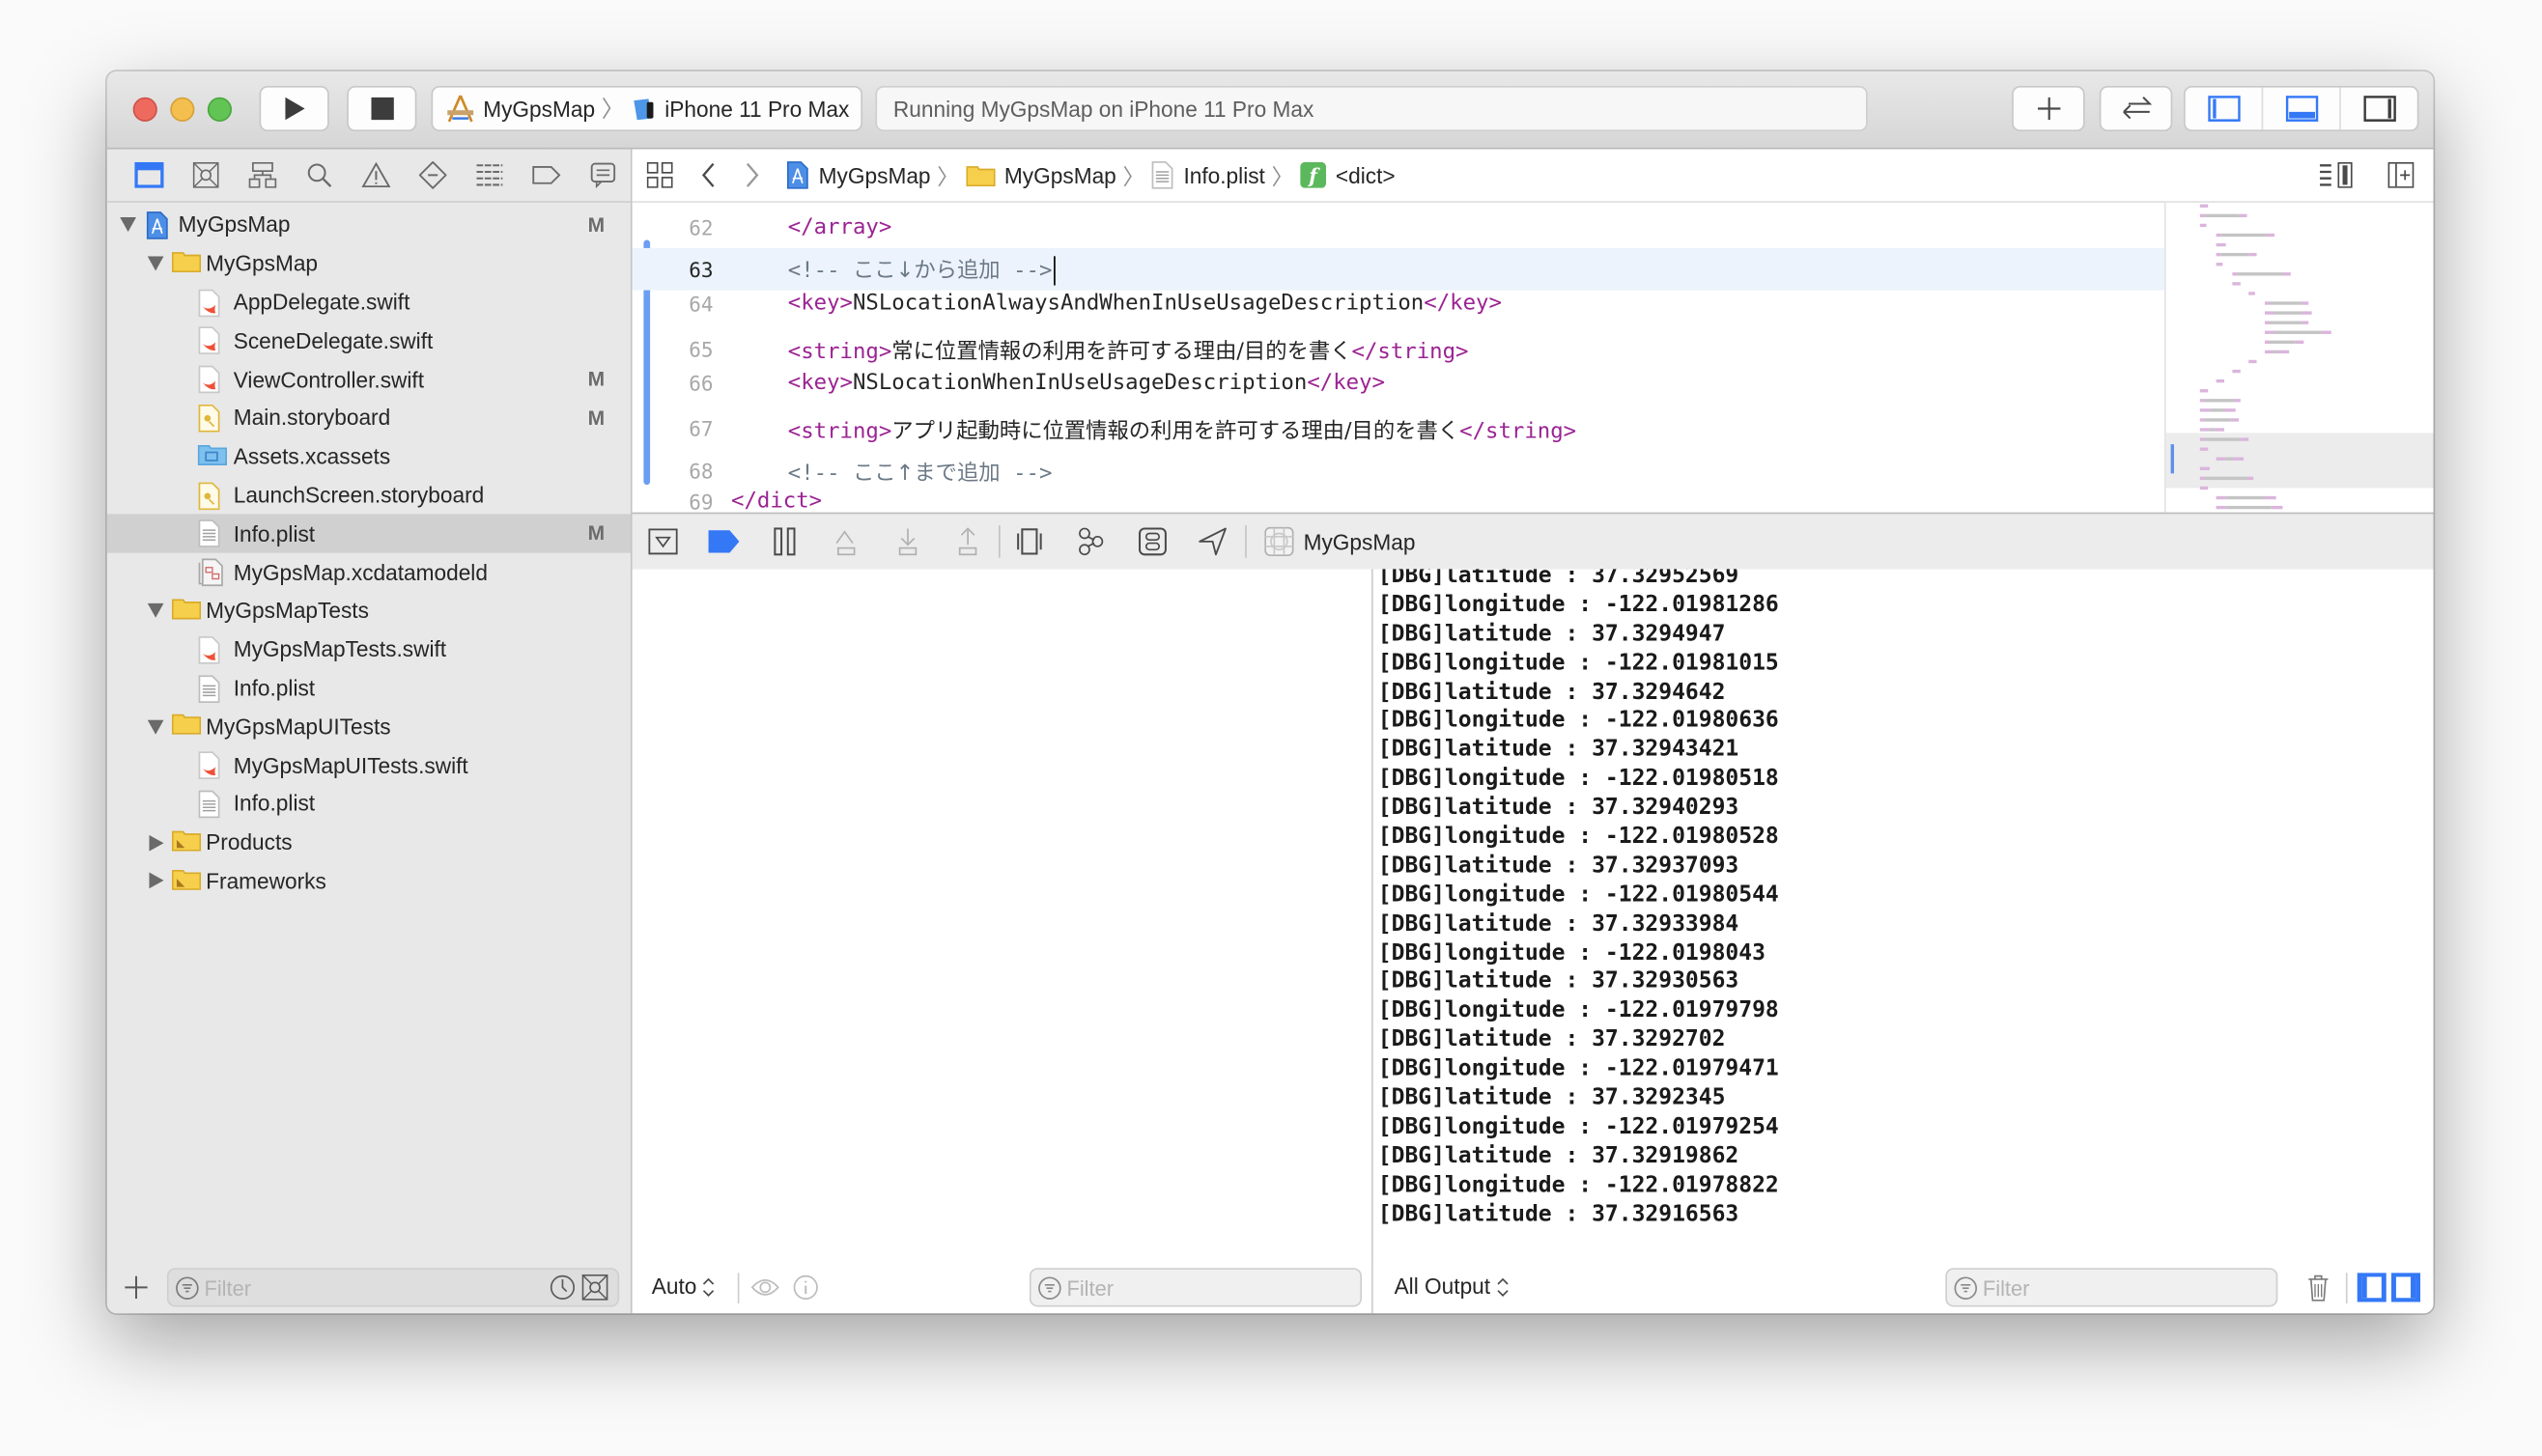 The width and height of the screenshot is (2542, 1456). I want to click on tree-item-label: SceneDelegate.swift, so click(333, 341).